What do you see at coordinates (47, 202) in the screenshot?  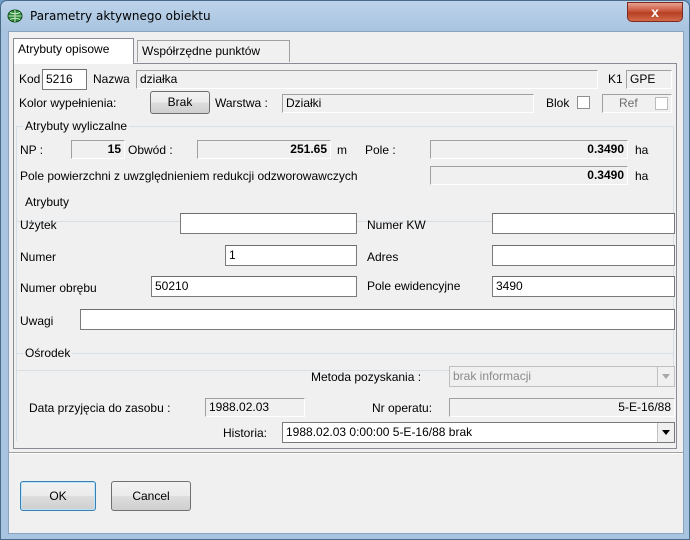 I see `attributes-group-title: Atrybuty` at bounding box center [47, 202].